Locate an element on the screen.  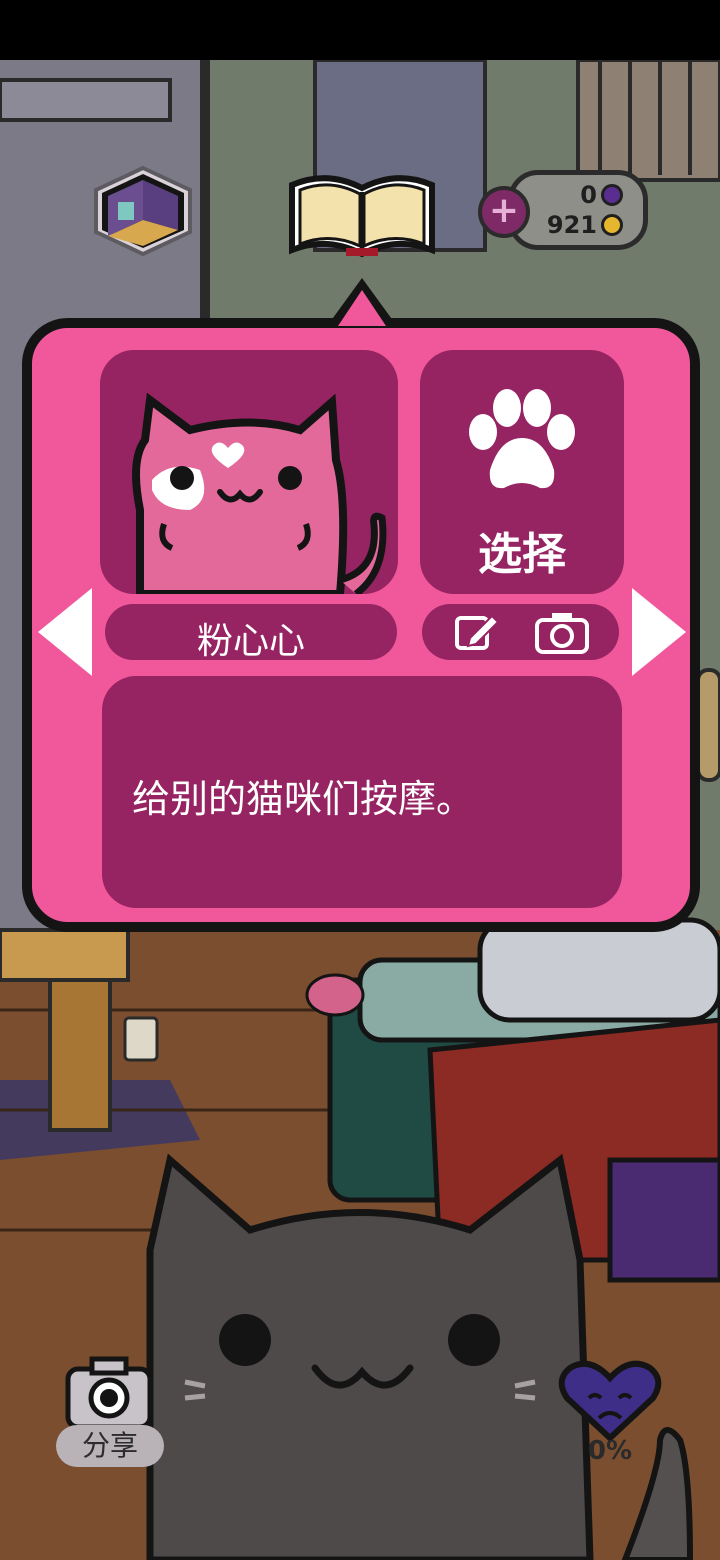
coin-icon is located at coordinates (612, 225).